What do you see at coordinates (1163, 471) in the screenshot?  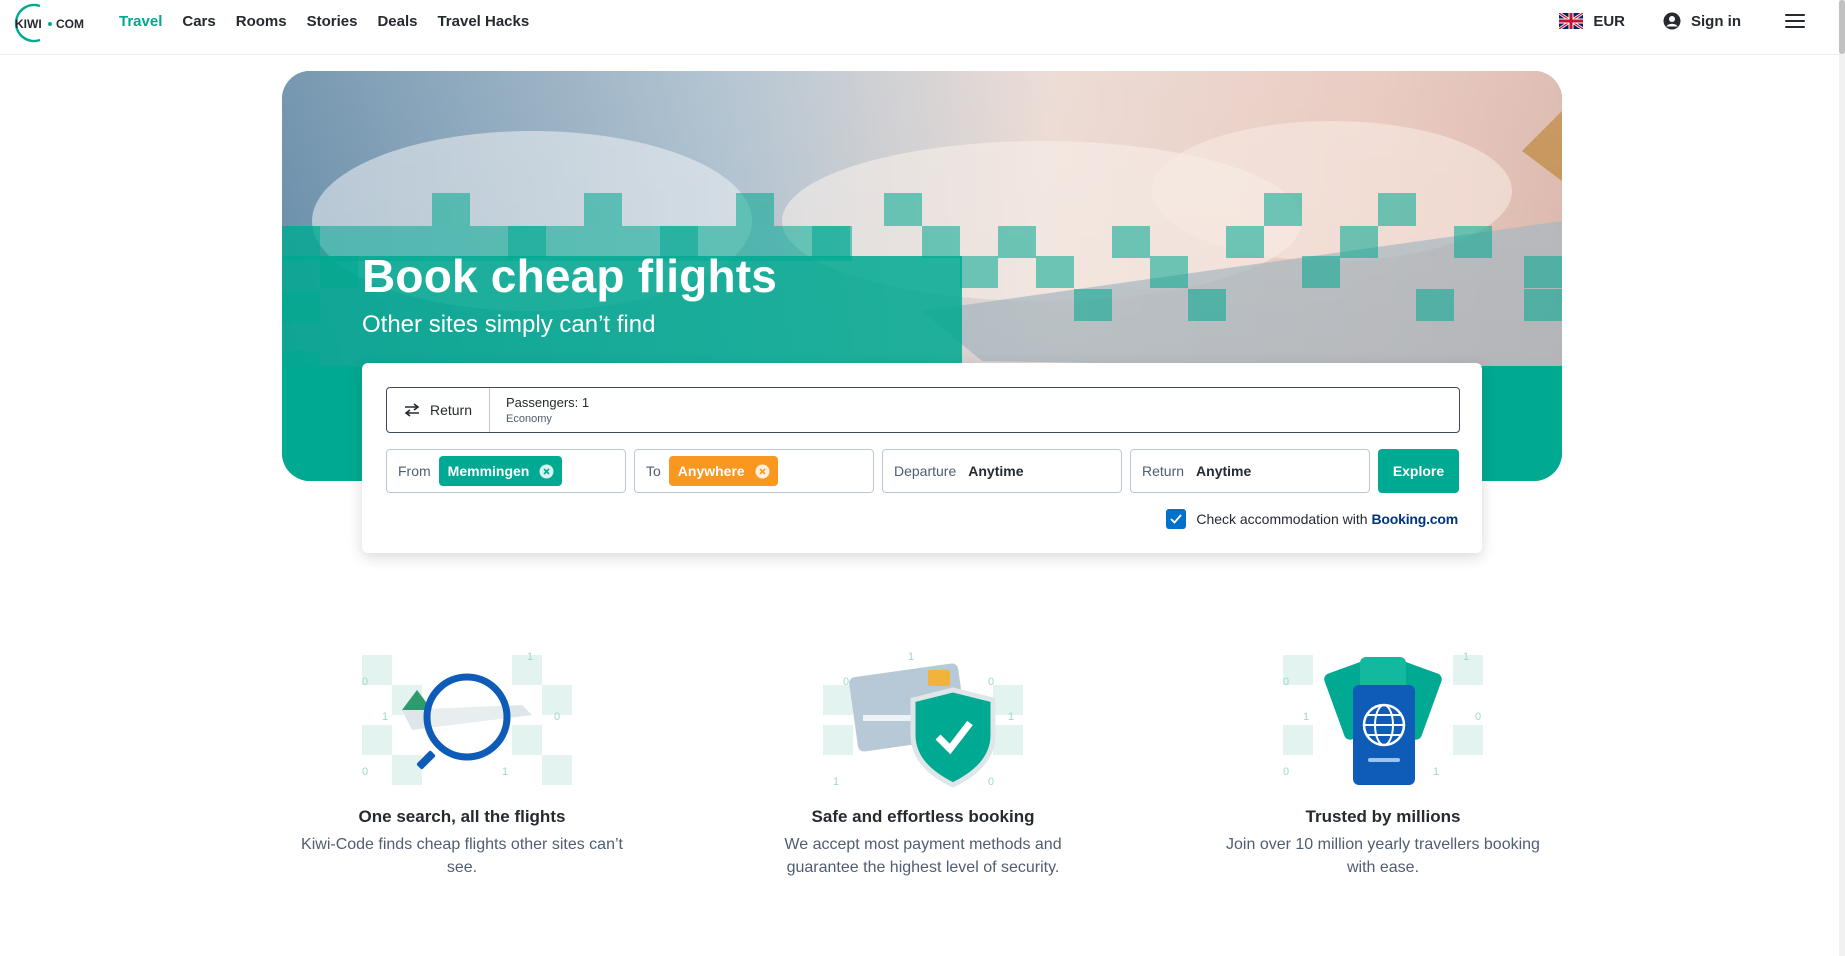 I see `return-label: Return` at bounding box center [1163, 471].